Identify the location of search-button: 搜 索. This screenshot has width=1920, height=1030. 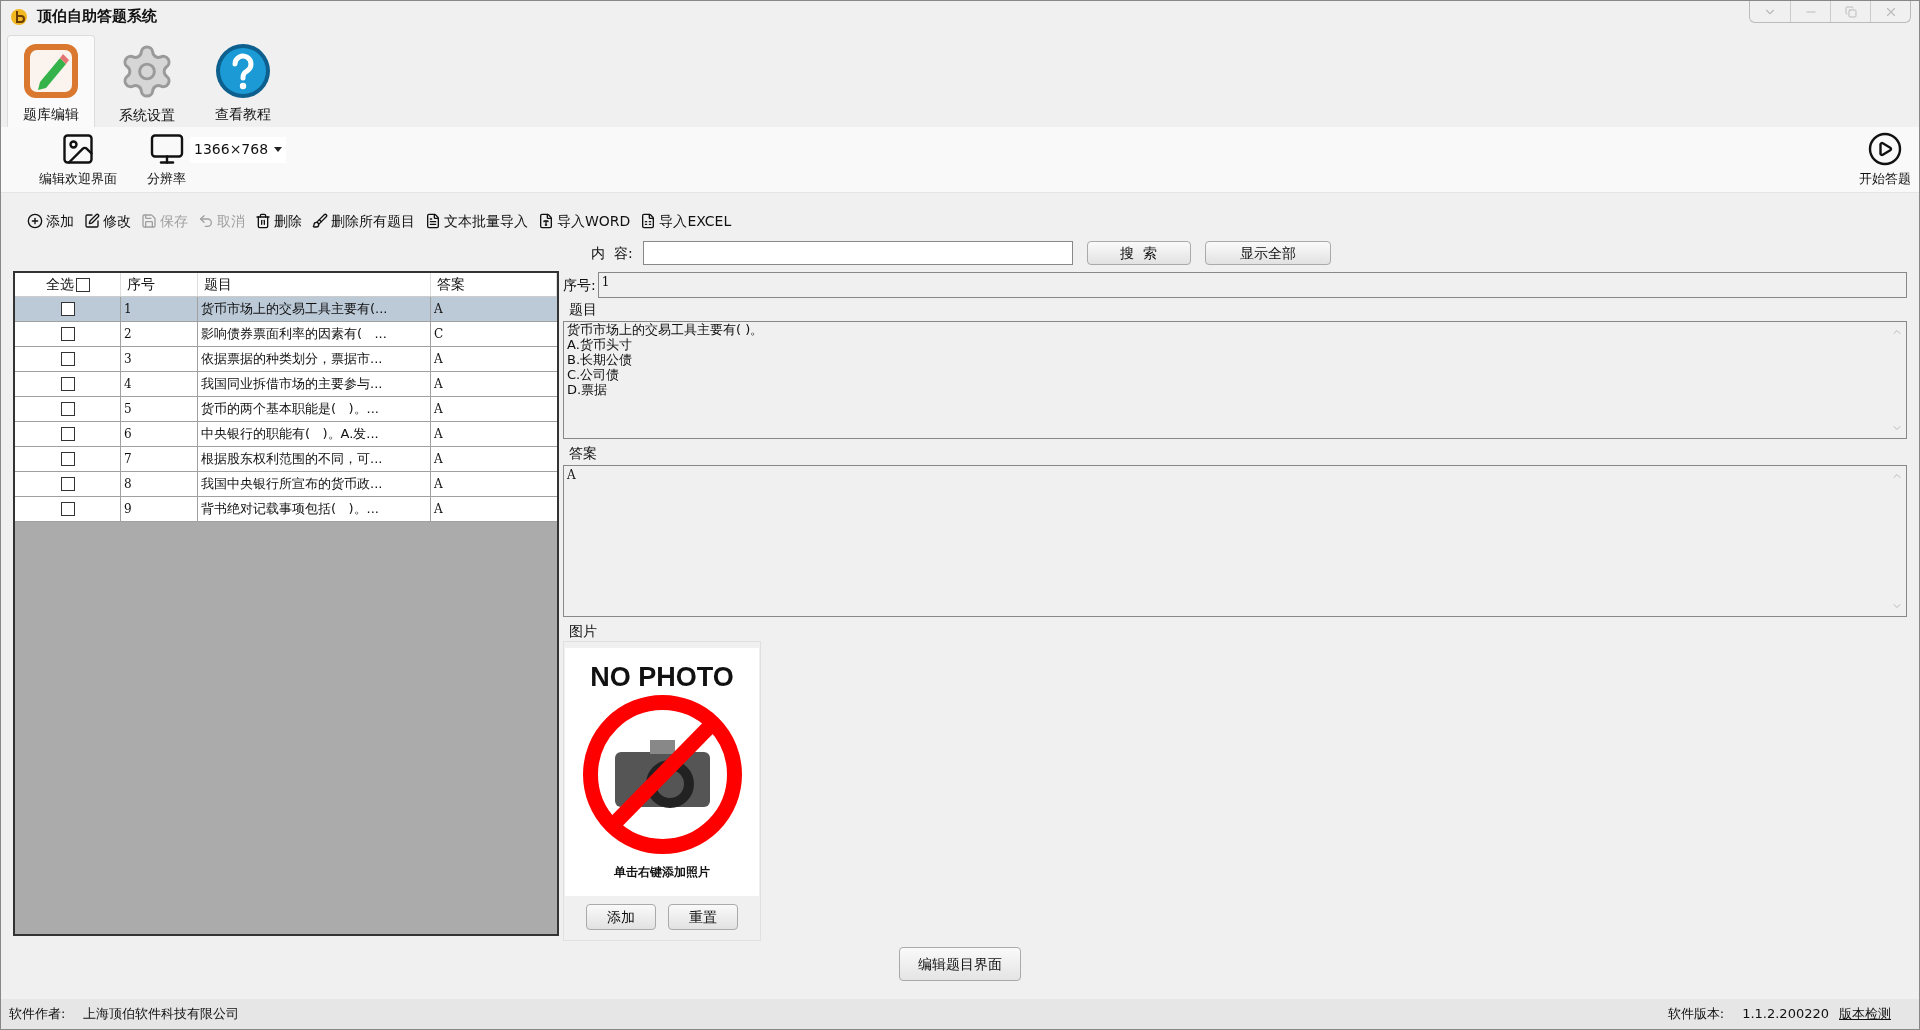
(1138, 253).